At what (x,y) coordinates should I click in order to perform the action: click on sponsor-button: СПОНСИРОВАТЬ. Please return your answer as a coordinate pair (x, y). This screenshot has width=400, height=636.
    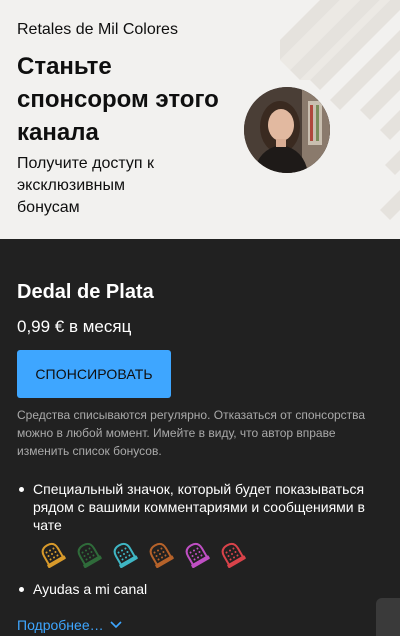
    Looking at the image, I should click on (94, 374).